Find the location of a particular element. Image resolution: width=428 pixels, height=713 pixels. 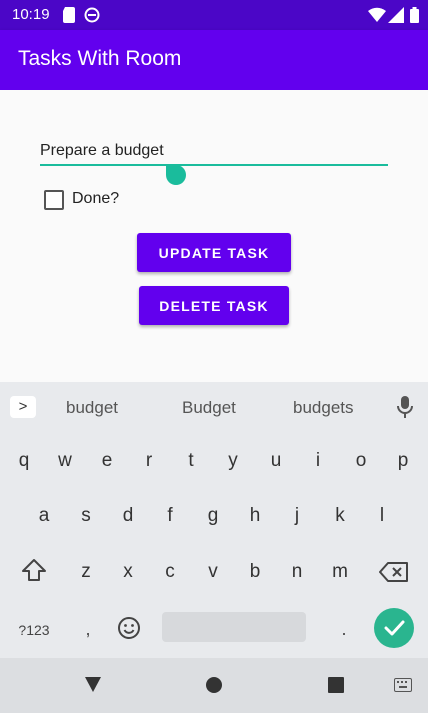

shift-icon is located at coordinates (34, 574).